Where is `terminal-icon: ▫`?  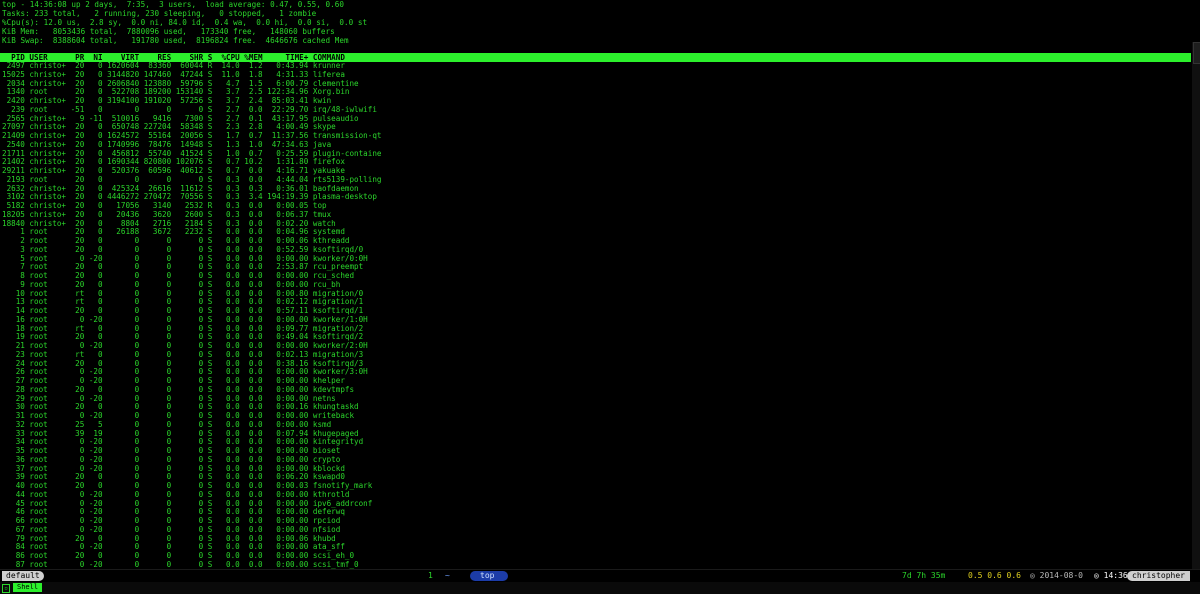 terminal-icon: ▫ is located at coordinates (6, 588).